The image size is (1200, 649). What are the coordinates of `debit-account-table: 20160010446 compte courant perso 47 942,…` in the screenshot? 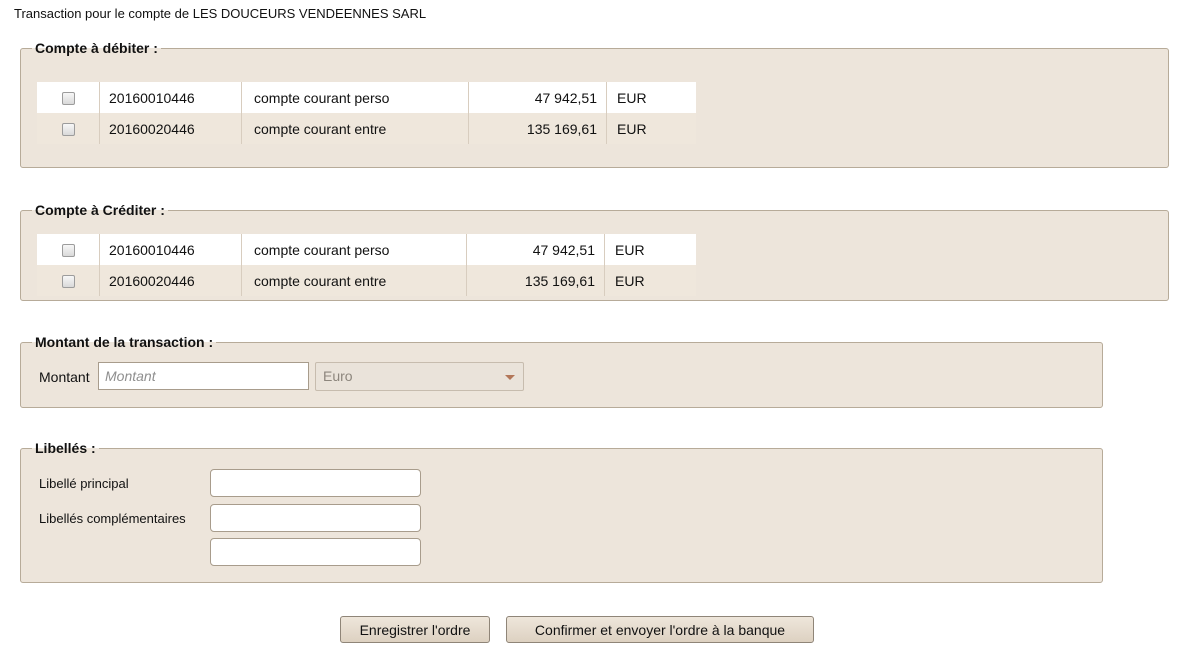 It's located at (366, 113).